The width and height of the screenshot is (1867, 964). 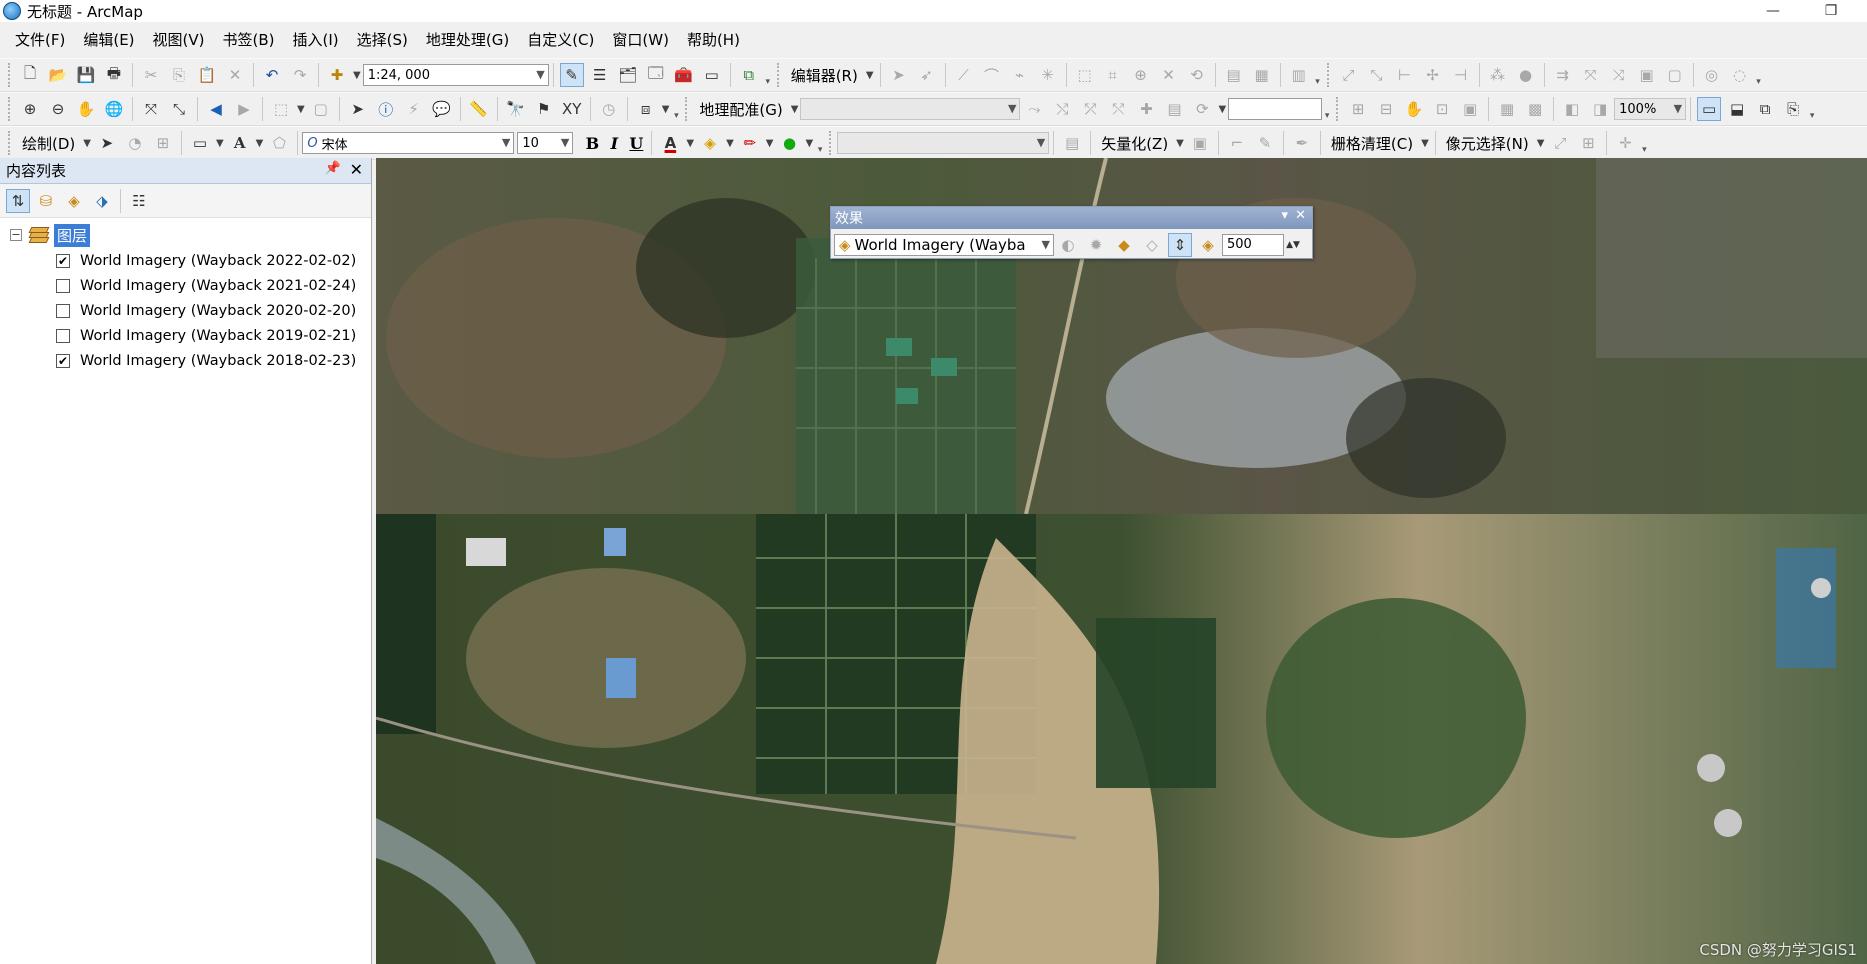 I want to click on layout-tool-5-icon: ▣, so click(x=1470, y=109).